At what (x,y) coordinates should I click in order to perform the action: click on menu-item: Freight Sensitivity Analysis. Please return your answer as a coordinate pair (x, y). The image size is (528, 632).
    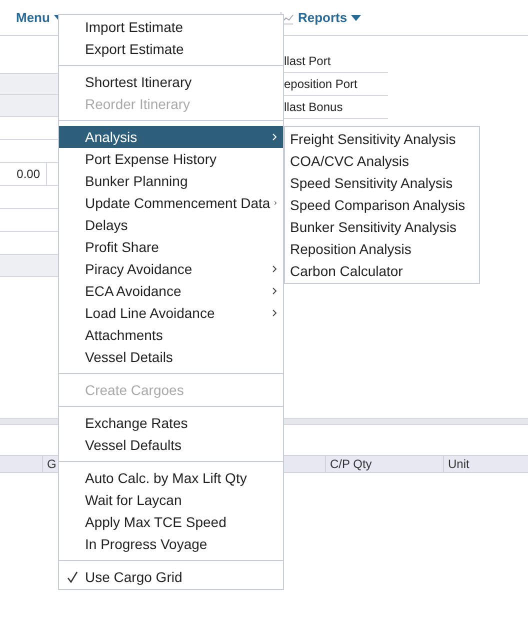
    Looking at the image, I should click on (382, 139).